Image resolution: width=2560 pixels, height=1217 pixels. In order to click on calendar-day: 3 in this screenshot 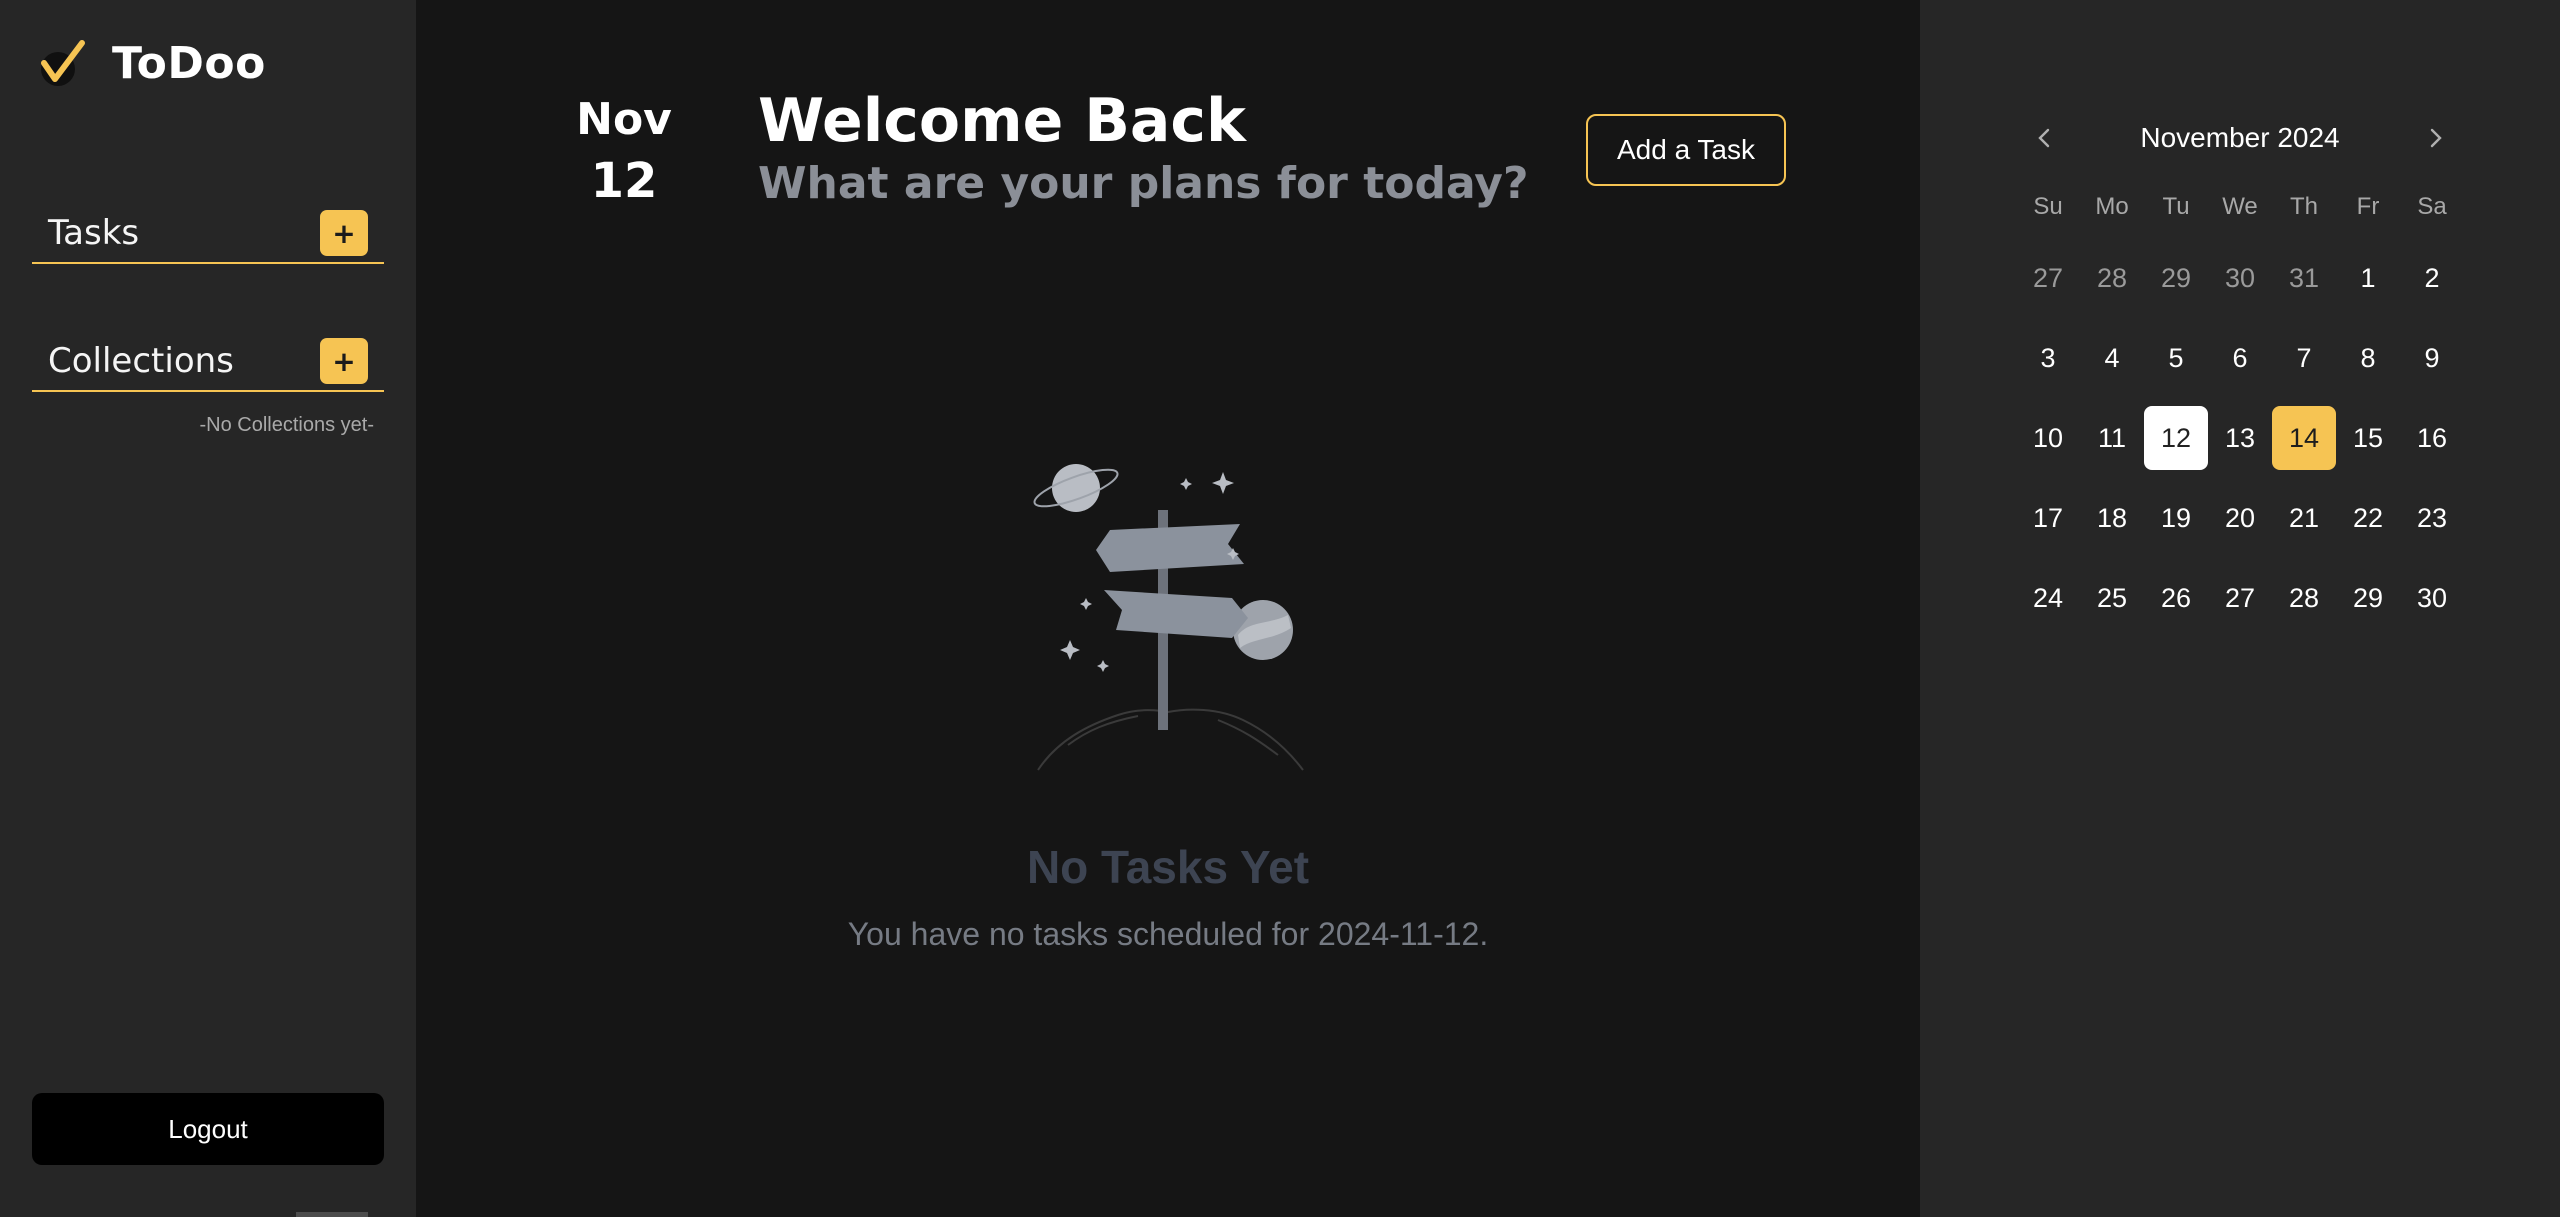, I will do `click(2048, 358)`.